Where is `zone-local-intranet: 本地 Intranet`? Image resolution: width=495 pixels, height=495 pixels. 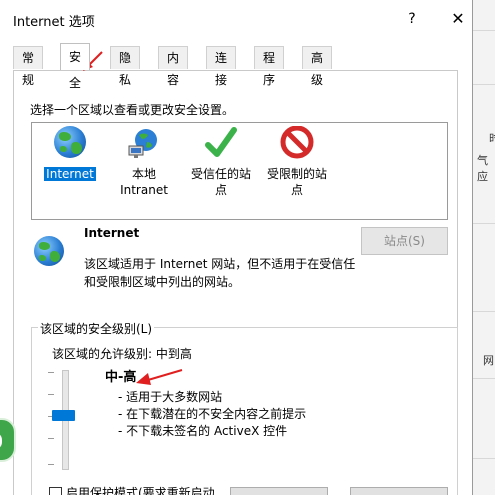
zone-local-intranet: 本地 Intranet is located at coordinates (144, 162).